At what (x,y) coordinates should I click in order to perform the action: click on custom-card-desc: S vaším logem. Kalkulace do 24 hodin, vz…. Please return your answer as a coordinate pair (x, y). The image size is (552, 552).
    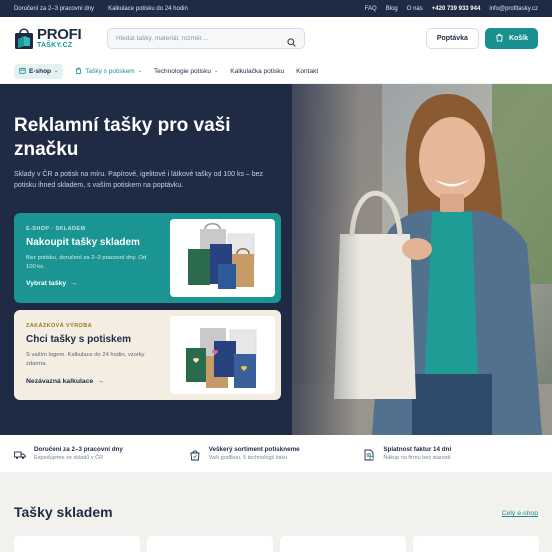
    Looking at the image, I should click on (85, 359).